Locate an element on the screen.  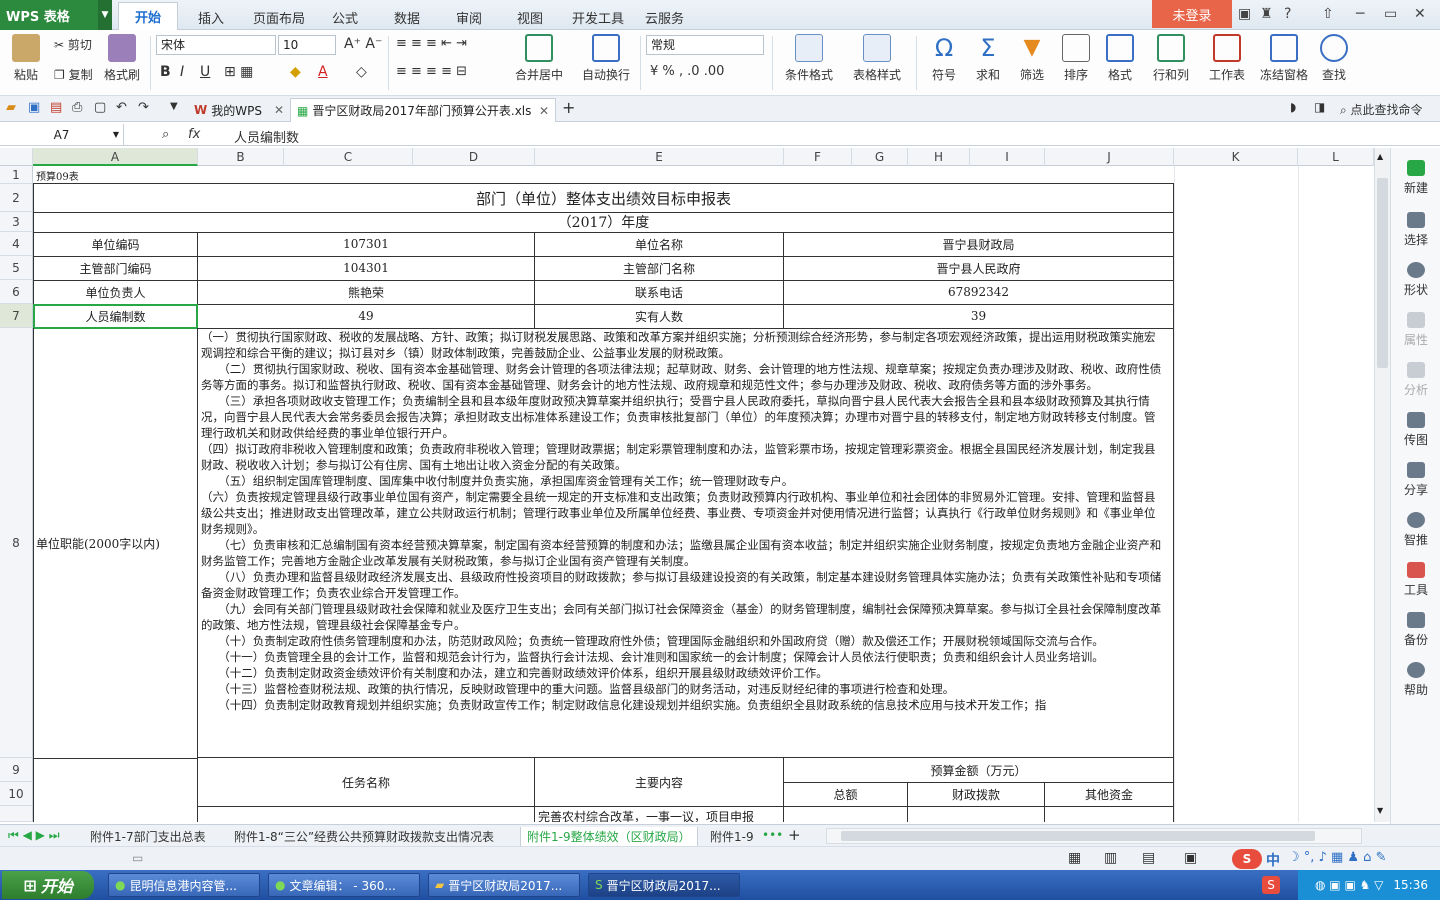
select-all-corner is located at coordinates (16, 157).